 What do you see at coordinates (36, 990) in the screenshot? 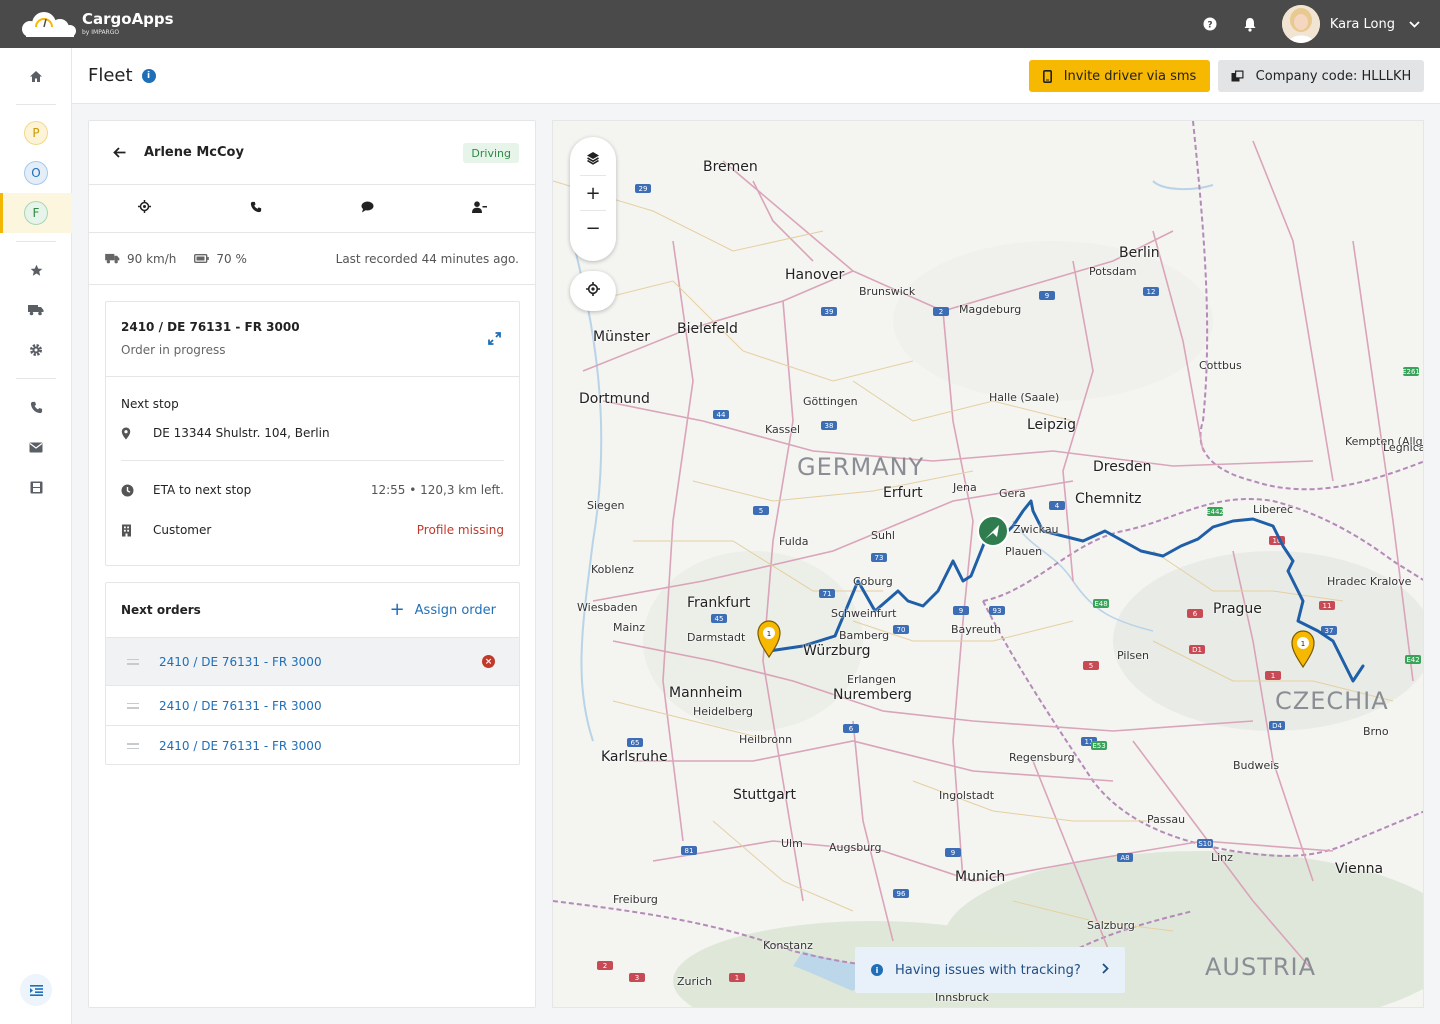
I see `collapse-sidebar-icon` at bounding box center [36, 990].